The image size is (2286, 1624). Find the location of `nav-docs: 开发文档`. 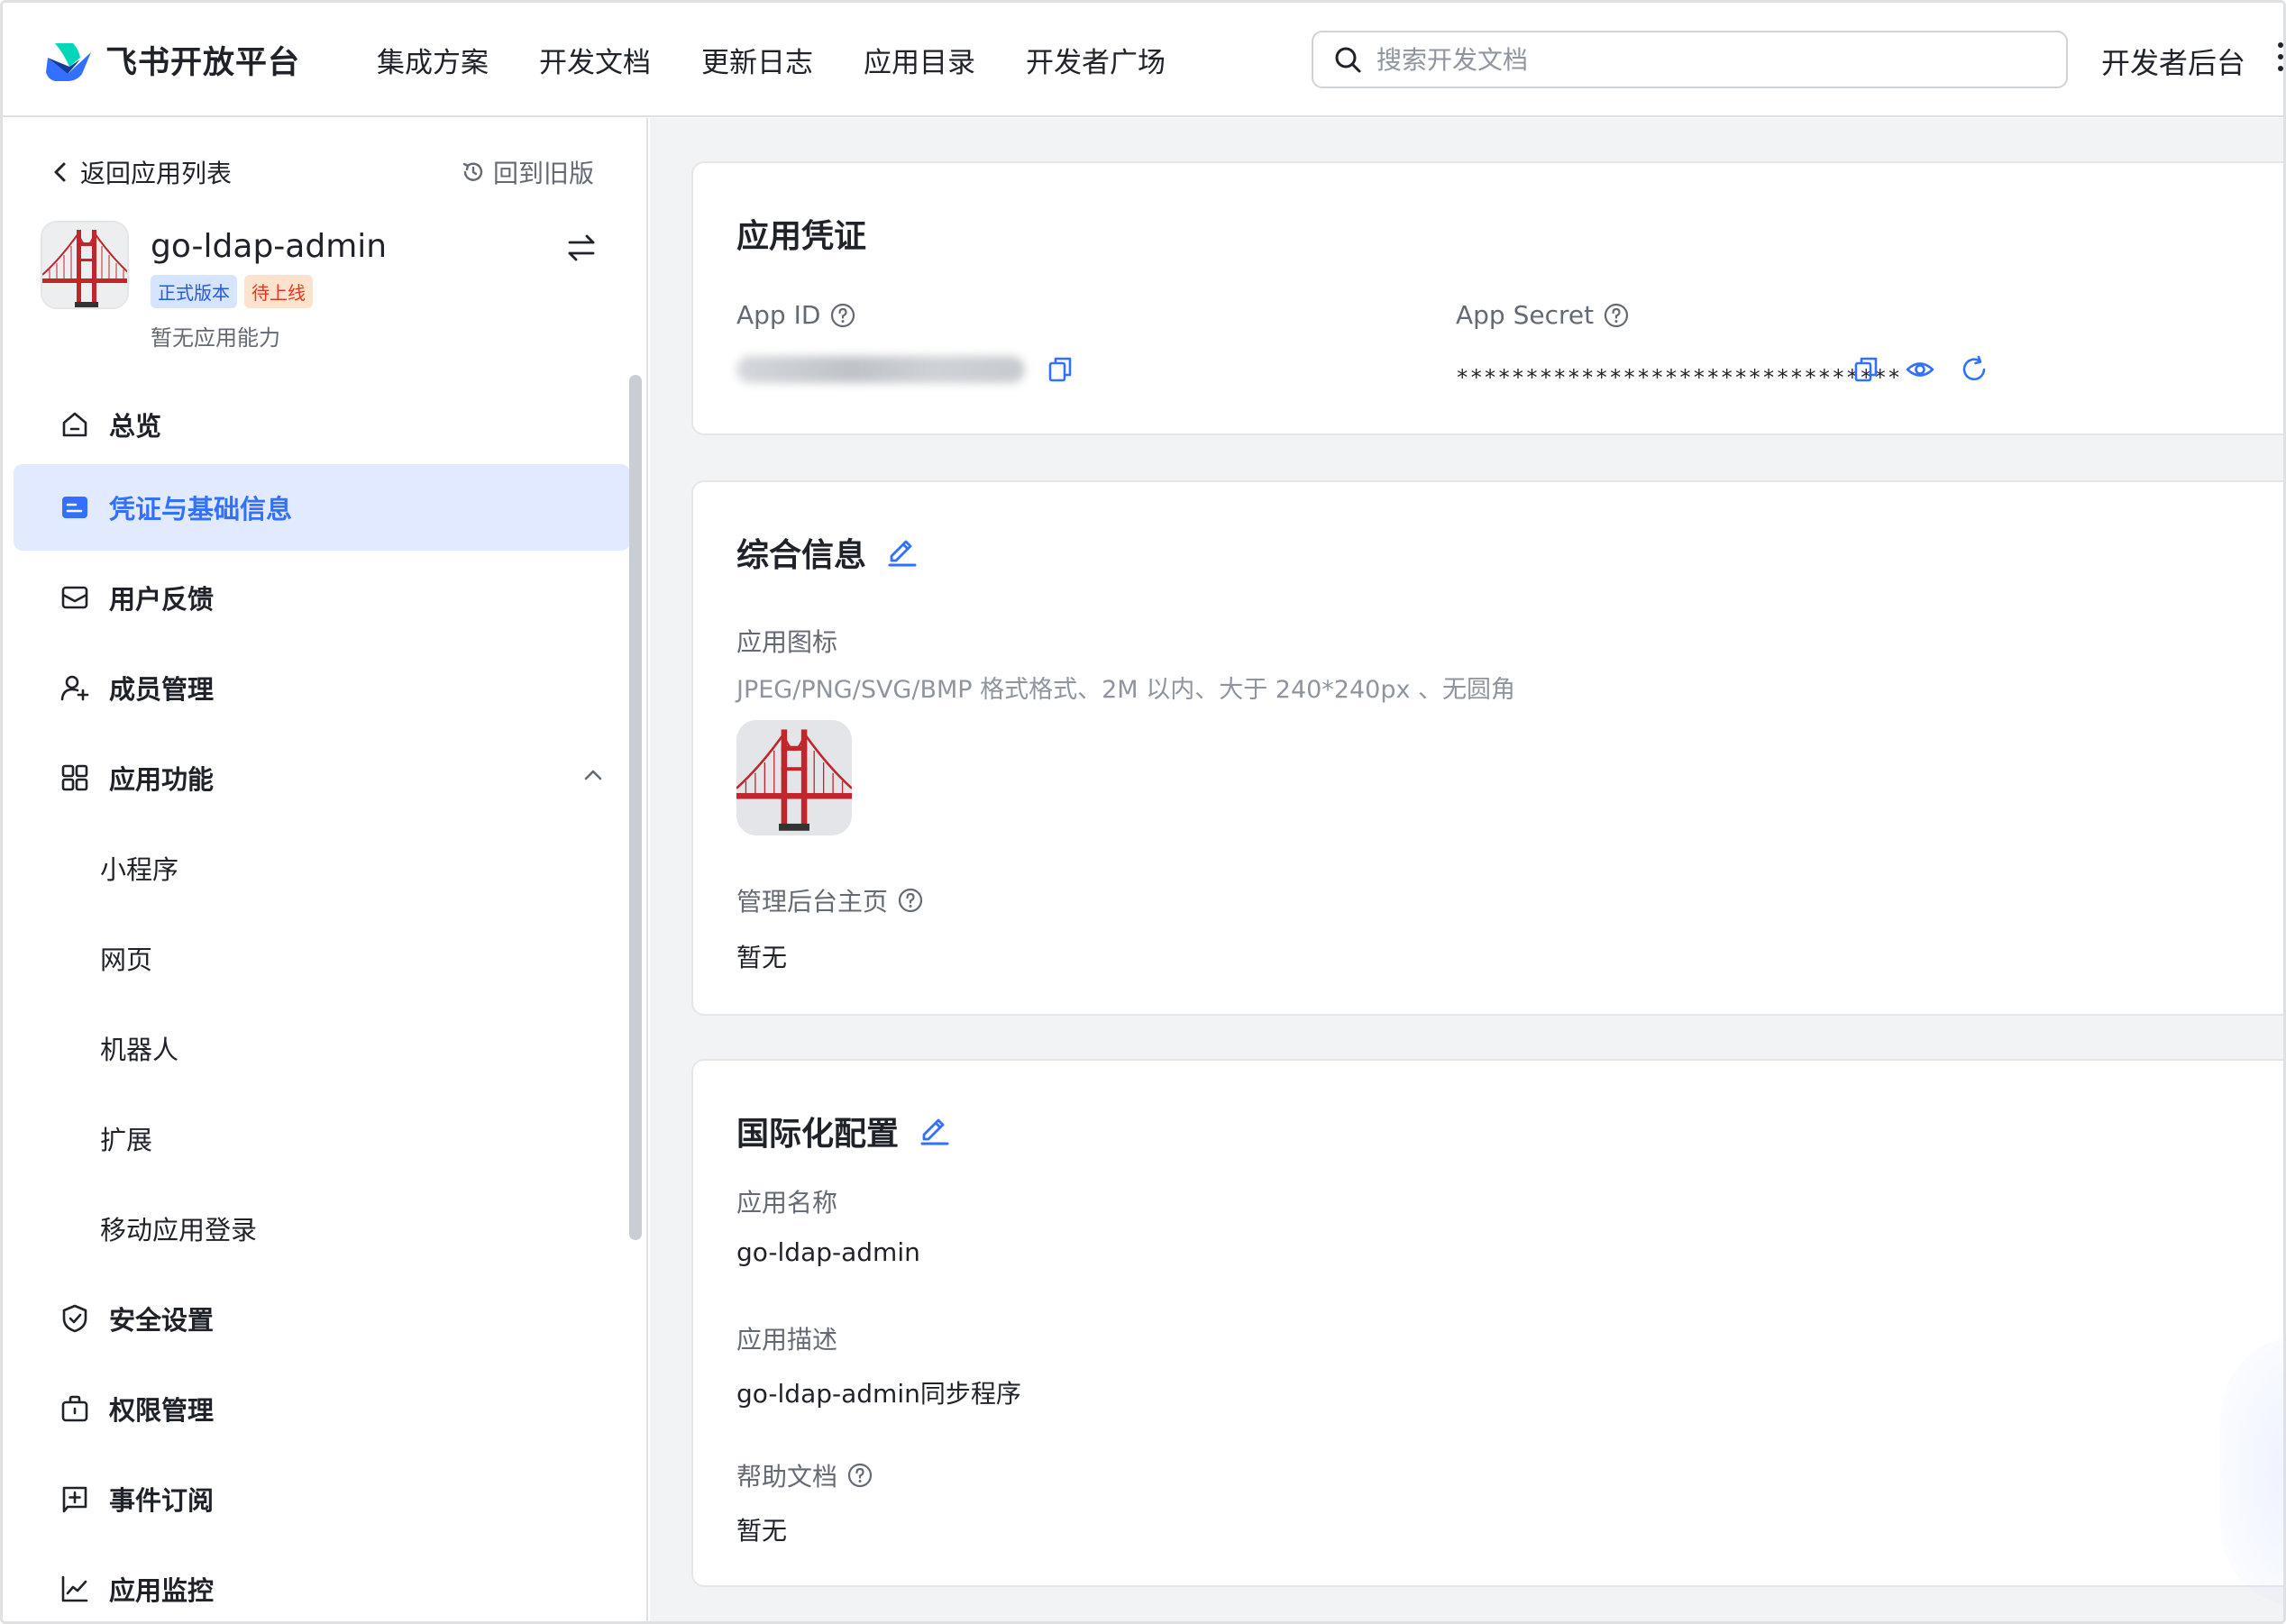

nav-docs: 开发文档 is located at coordinates (595, 60).